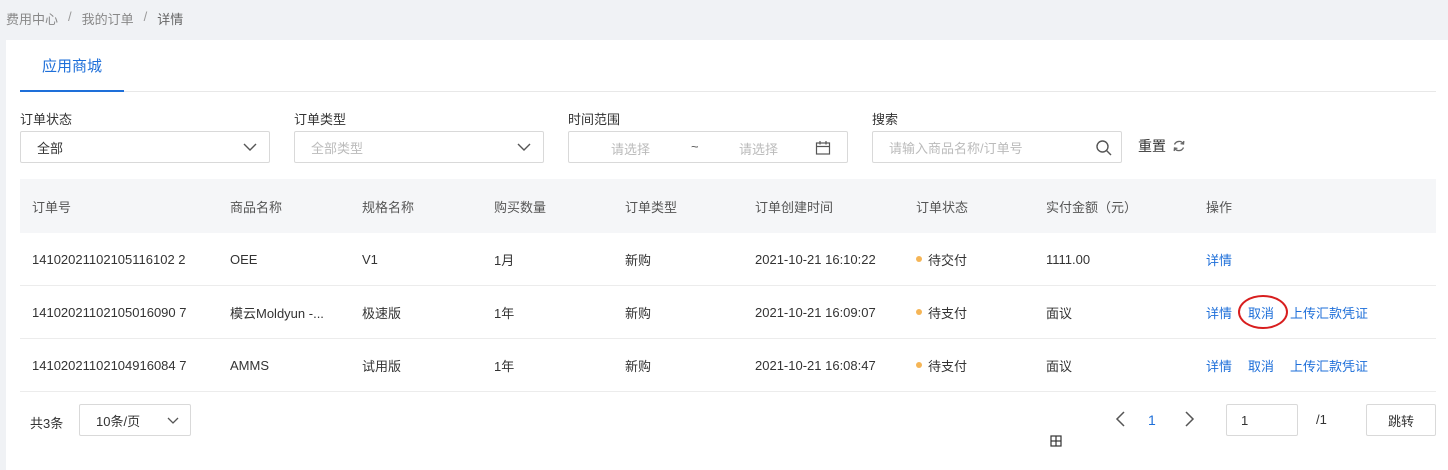  What do you see at coordinates (1068, 259) in the screenshot?
I see `paid-amount: 1111.00` at bounding box center [1068, 259].